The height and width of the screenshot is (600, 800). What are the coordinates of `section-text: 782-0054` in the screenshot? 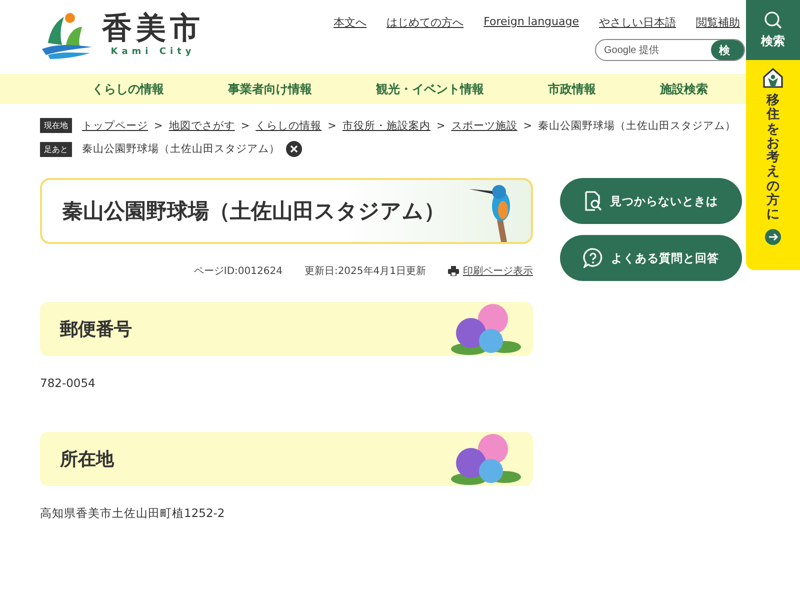 It's located at (68, 383).